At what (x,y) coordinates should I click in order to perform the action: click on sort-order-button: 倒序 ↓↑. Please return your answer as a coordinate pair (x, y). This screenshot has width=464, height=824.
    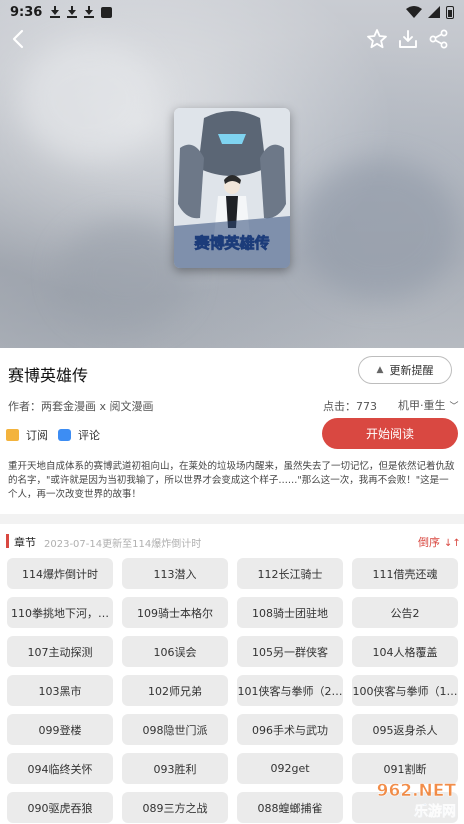
    Looking at the image, I should click on (439, 542).